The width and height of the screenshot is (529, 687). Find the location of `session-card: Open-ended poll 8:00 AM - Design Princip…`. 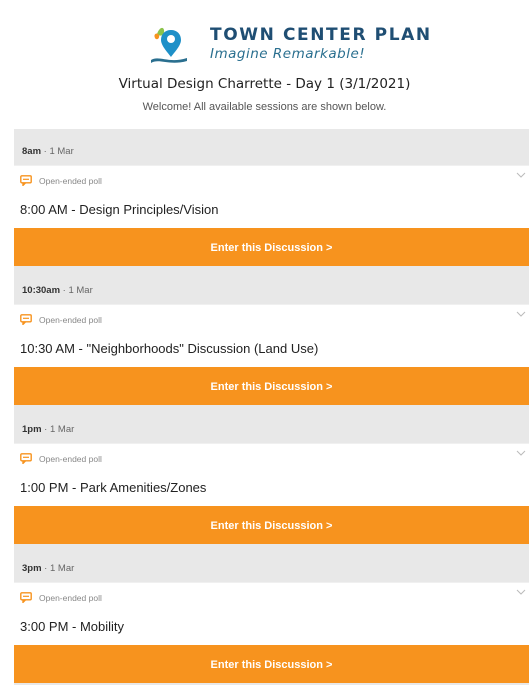

session-card: Open-ended poll 8:00 AM - Design Princip… is located at coordinates (271, 196).